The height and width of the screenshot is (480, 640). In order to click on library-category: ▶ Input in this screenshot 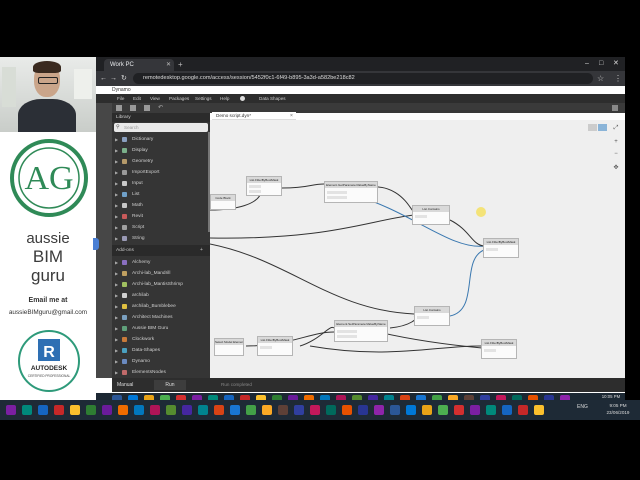, I will do `click(161, 183)`.